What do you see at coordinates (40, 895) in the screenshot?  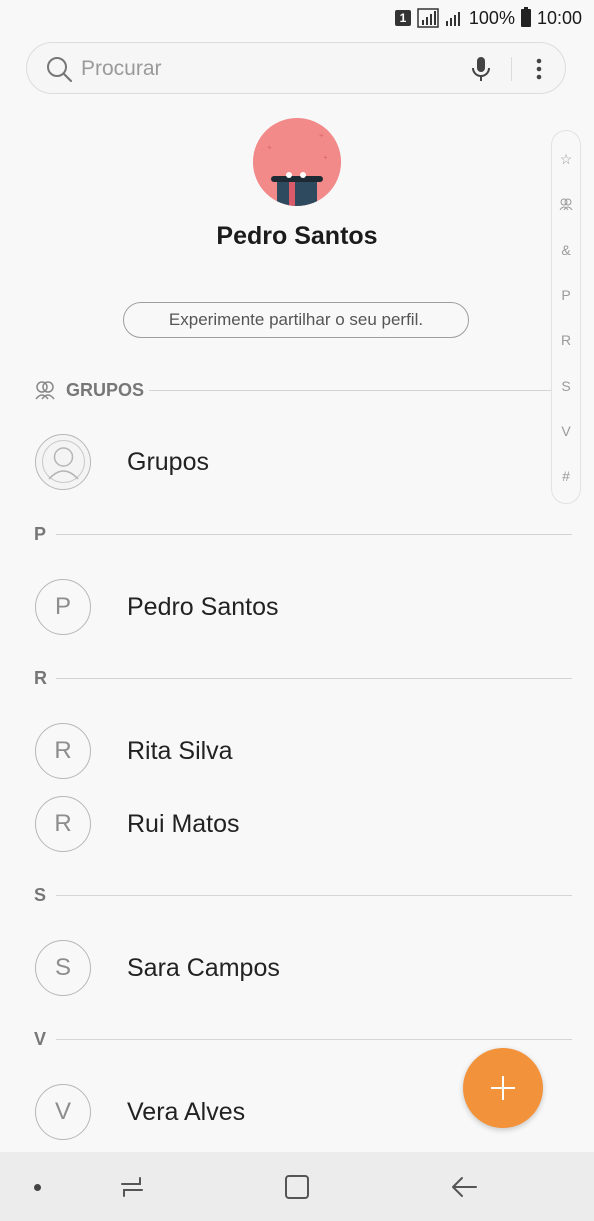 I see `section-letter: S` at bounding box center [40, 895].